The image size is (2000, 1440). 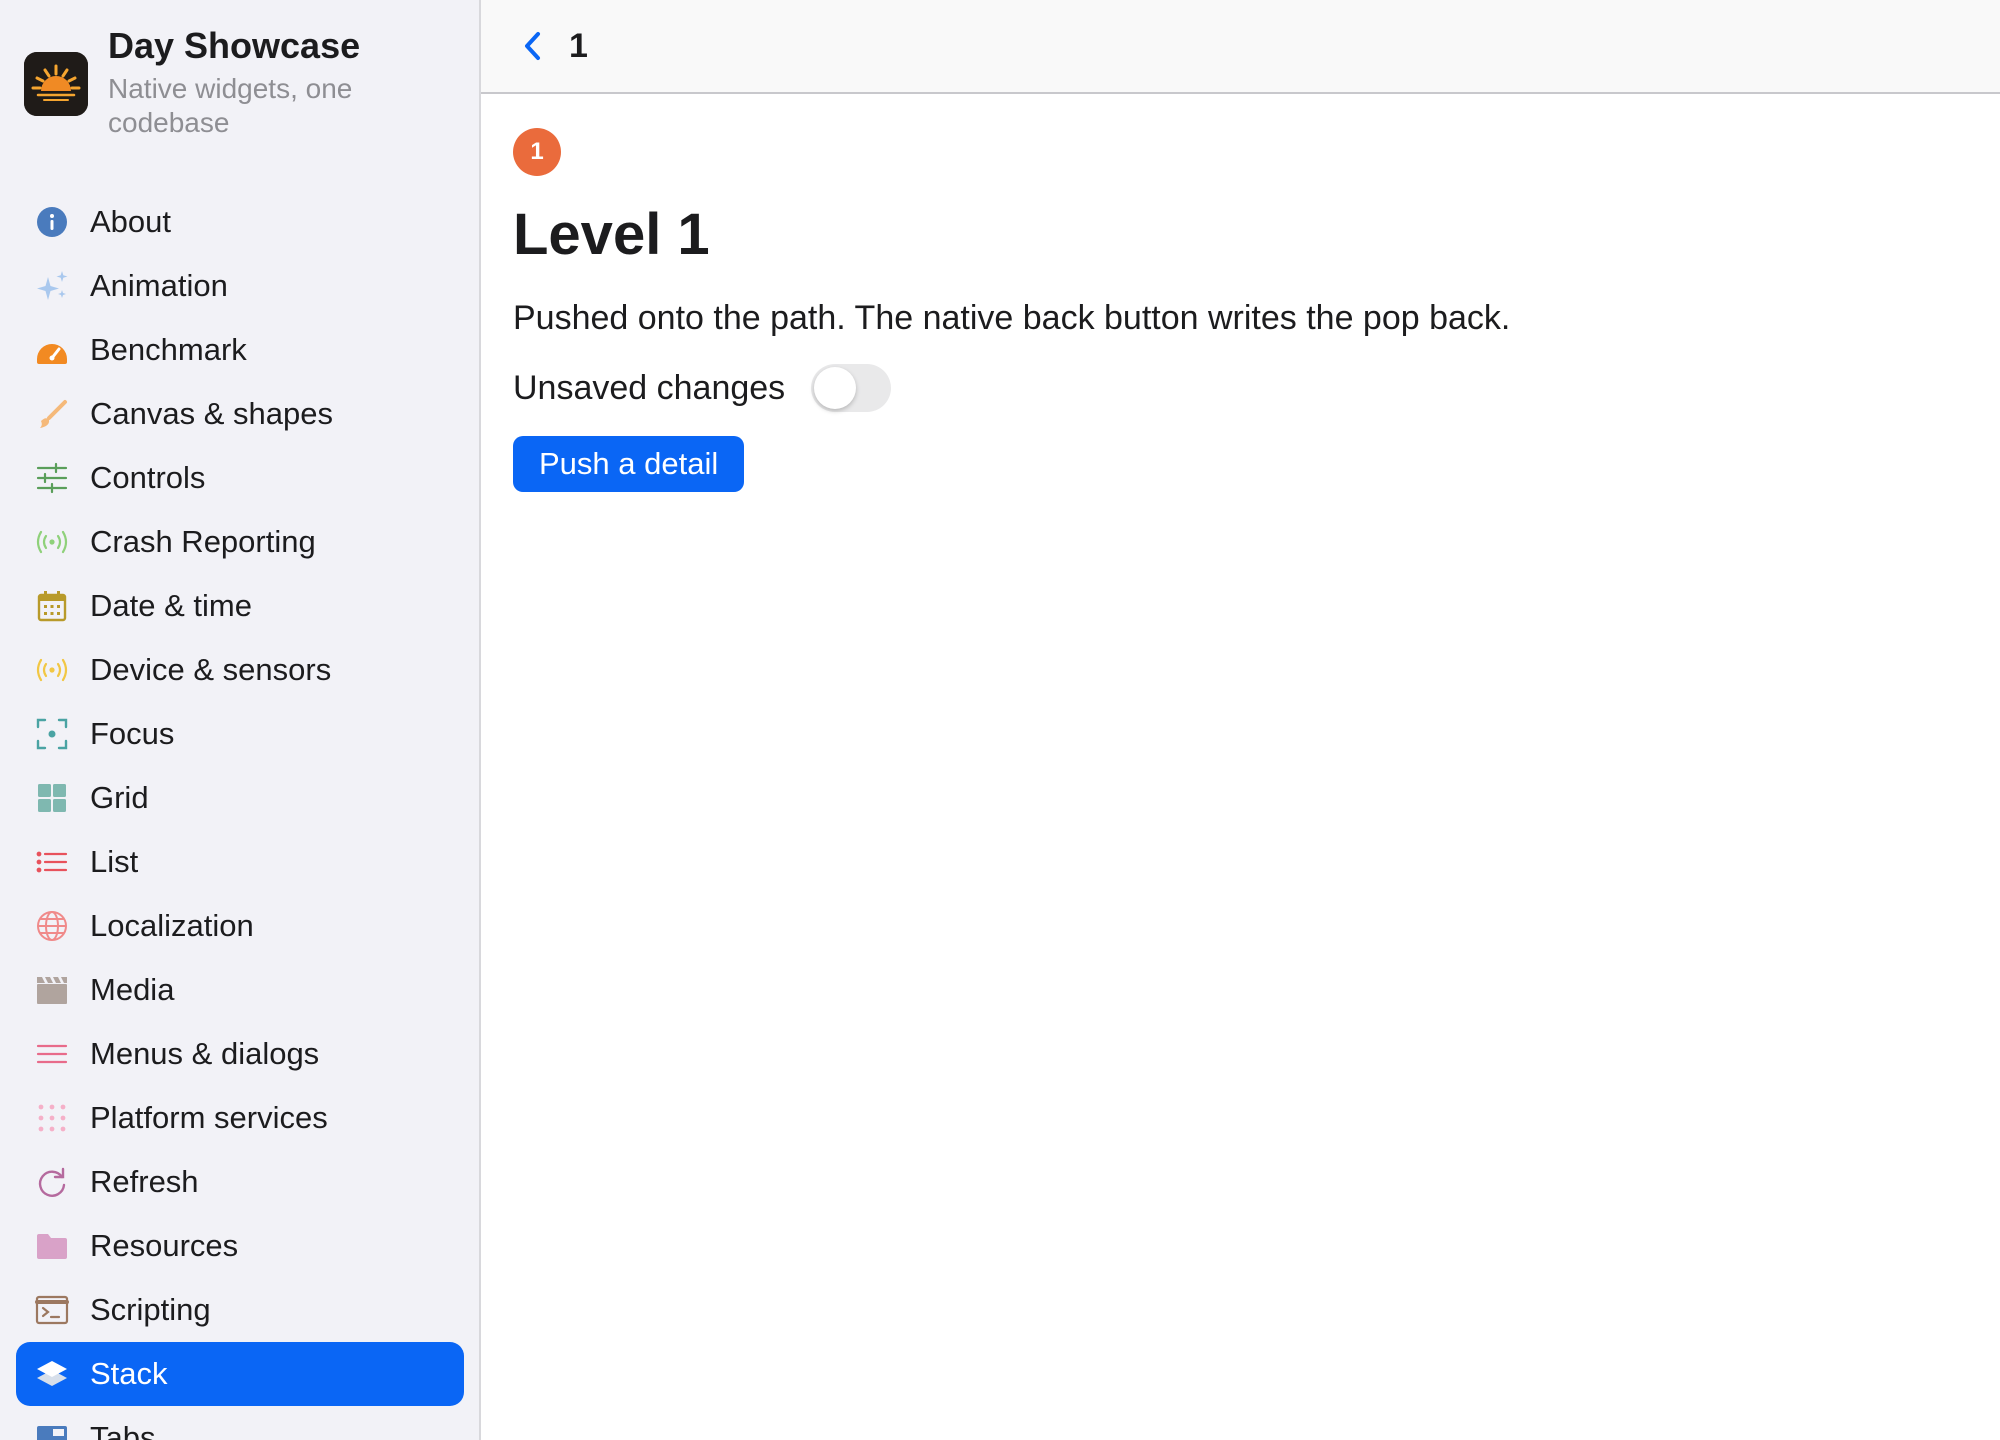 What do you see at coordinates (52, 1374) in the screenshot?
I see `layers-icon` at bounding box center [52, 1374].